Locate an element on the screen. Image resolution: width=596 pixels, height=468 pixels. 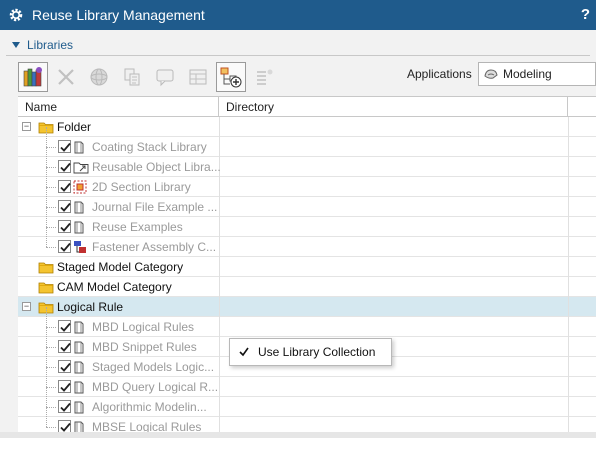
title-bar: Reuse Library Management ? is located at coordinates (298, 15).